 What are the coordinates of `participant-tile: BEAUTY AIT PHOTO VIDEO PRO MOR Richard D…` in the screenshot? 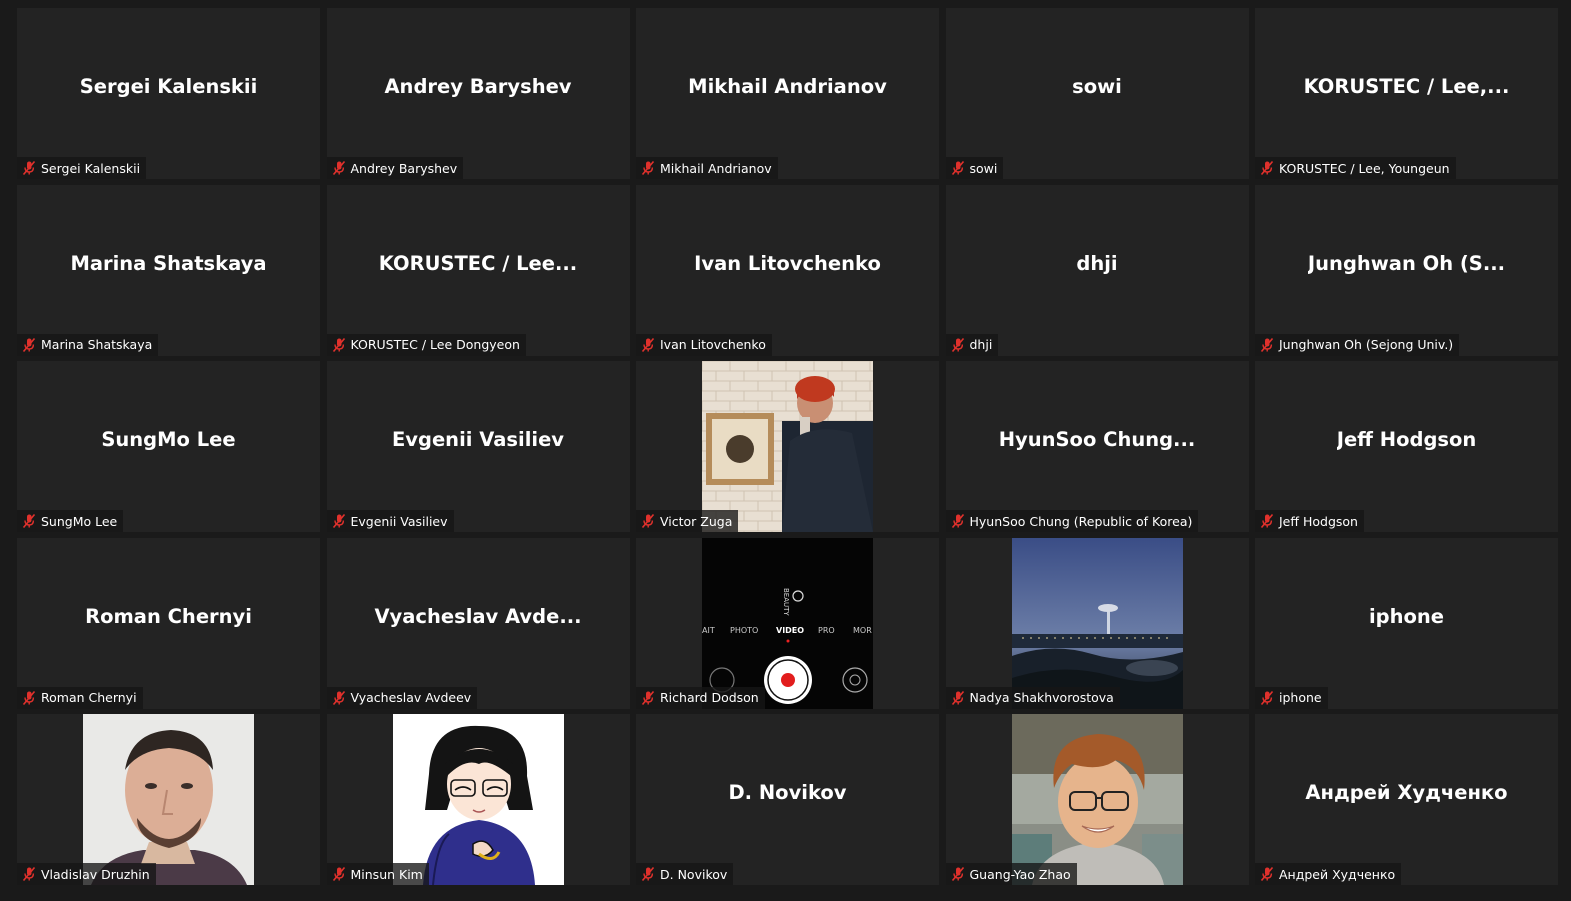 It's located at (787, 623).